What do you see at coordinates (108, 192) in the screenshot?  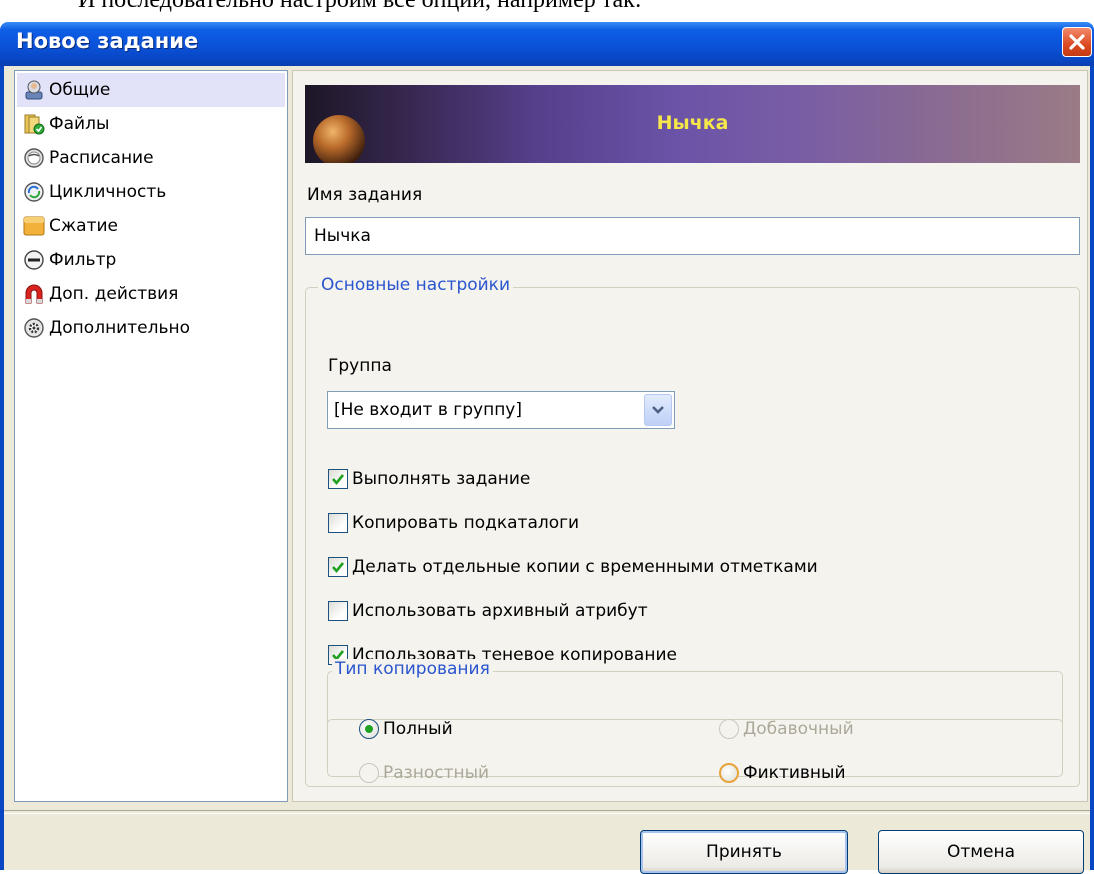 I see `sidebar-item-label: Цикличность` at bounding box center [108, 192].